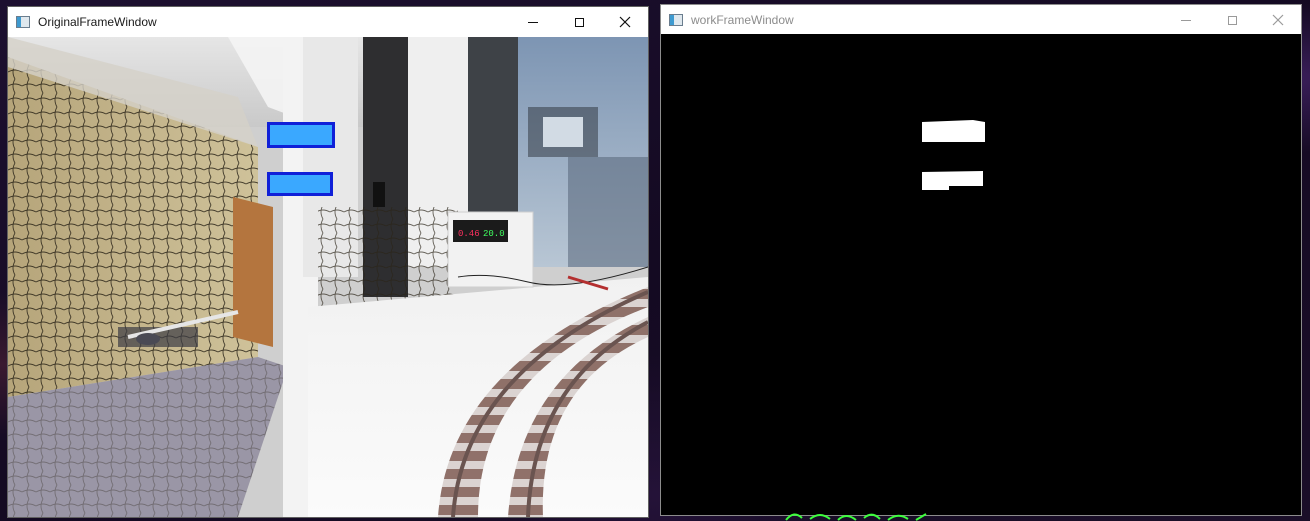 This screenshot has width=1310, height=521. What do you see at coordinates (328, 22) in the screenshot?
I see `original-window-titlebar: OriginalFrameWindow` at bounding box center [328, 22].